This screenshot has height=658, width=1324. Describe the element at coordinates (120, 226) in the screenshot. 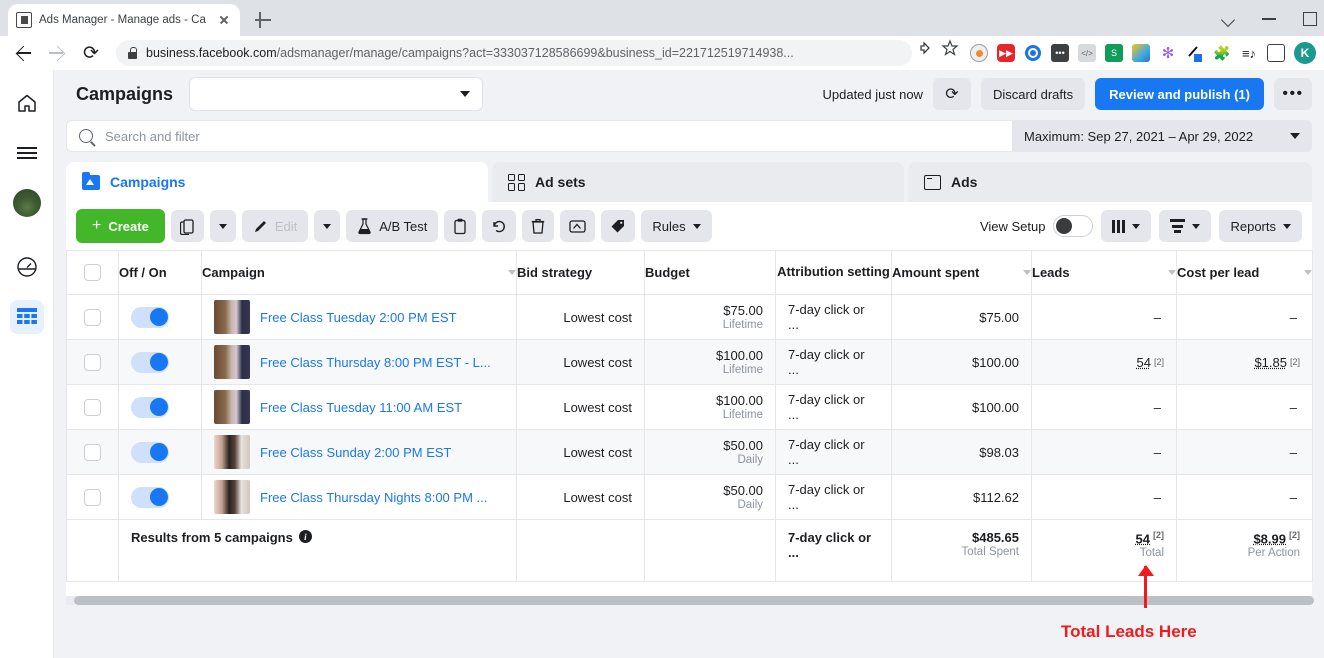

I see `create-button: + Create` at that location.